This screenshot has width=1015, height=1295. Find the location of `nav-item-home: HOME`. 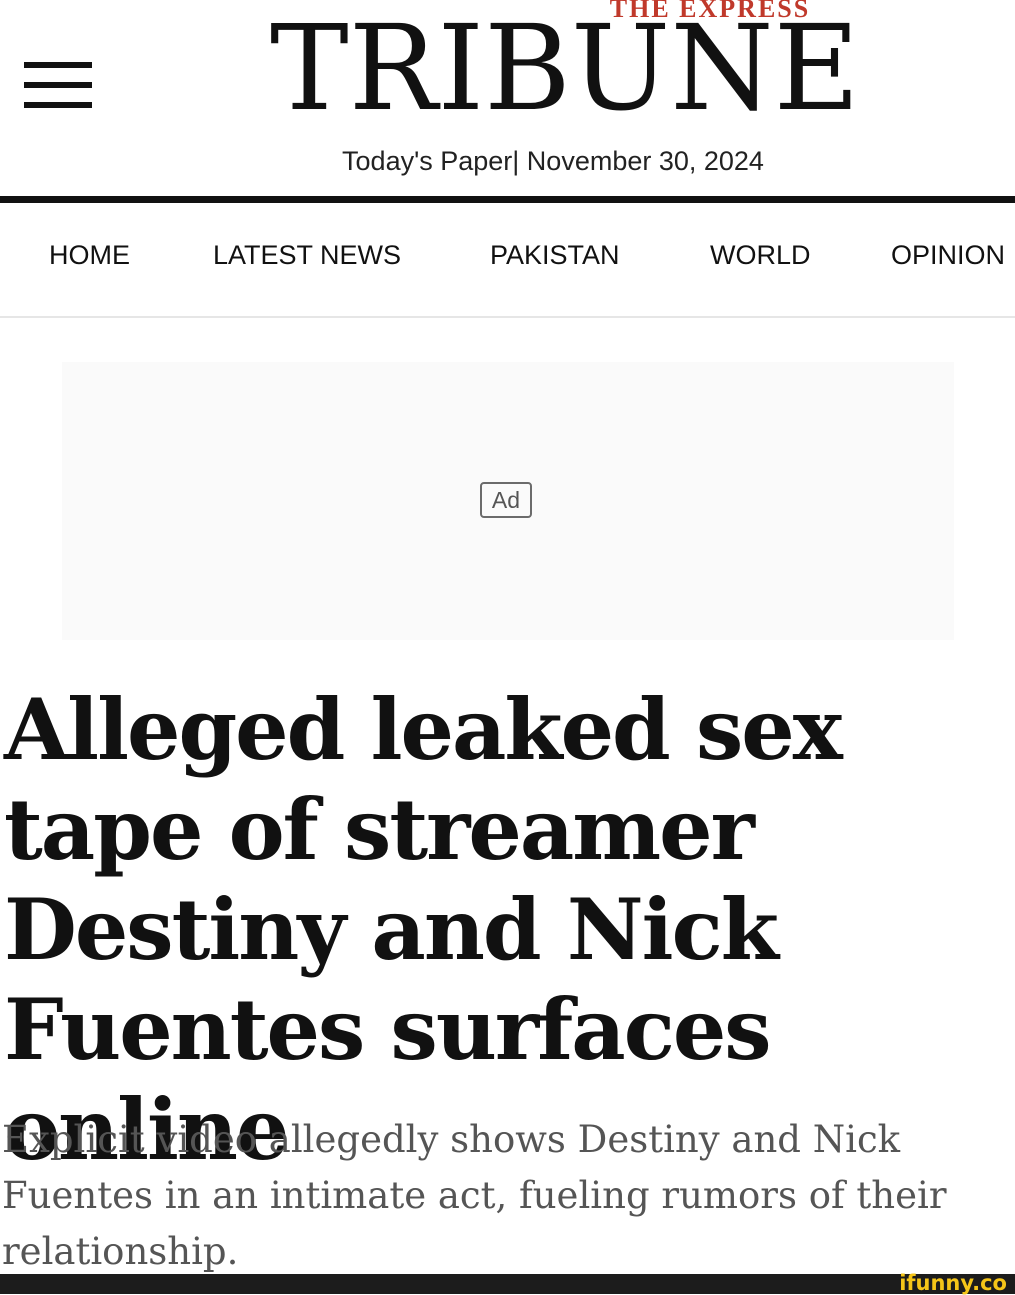

nav-item-home: HOME is located at coordinates (89, 255).